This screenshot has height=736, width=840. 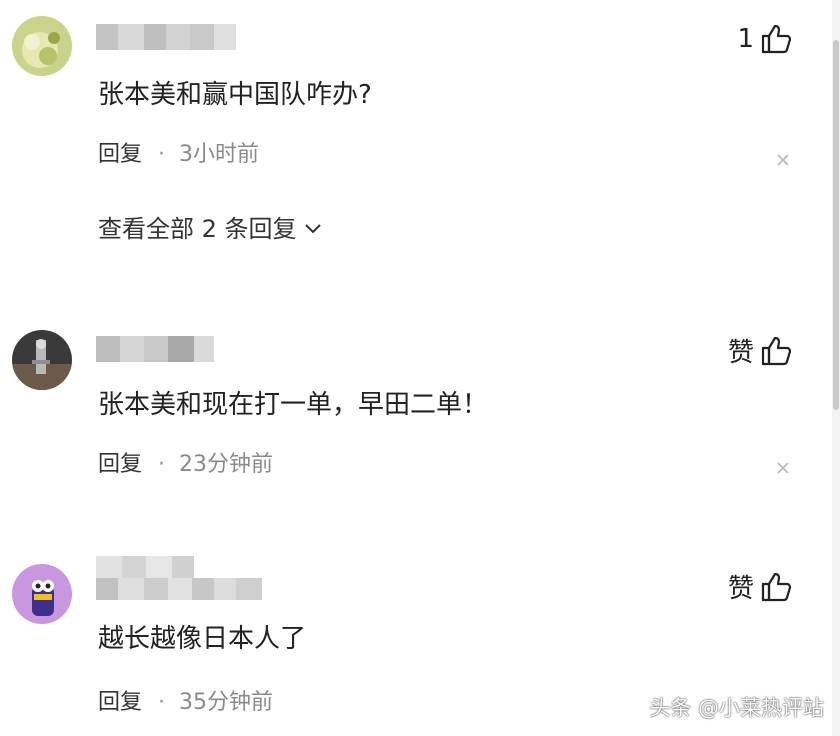 I want to click on comment-time: 23分钟前, so click(x=226, y=464).